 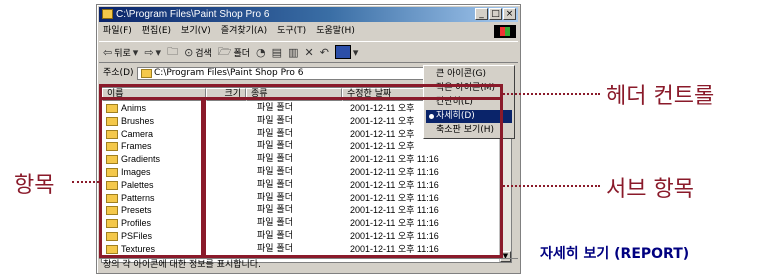 I want to click on search-icon: ⊙, so click(x=189, y=52).